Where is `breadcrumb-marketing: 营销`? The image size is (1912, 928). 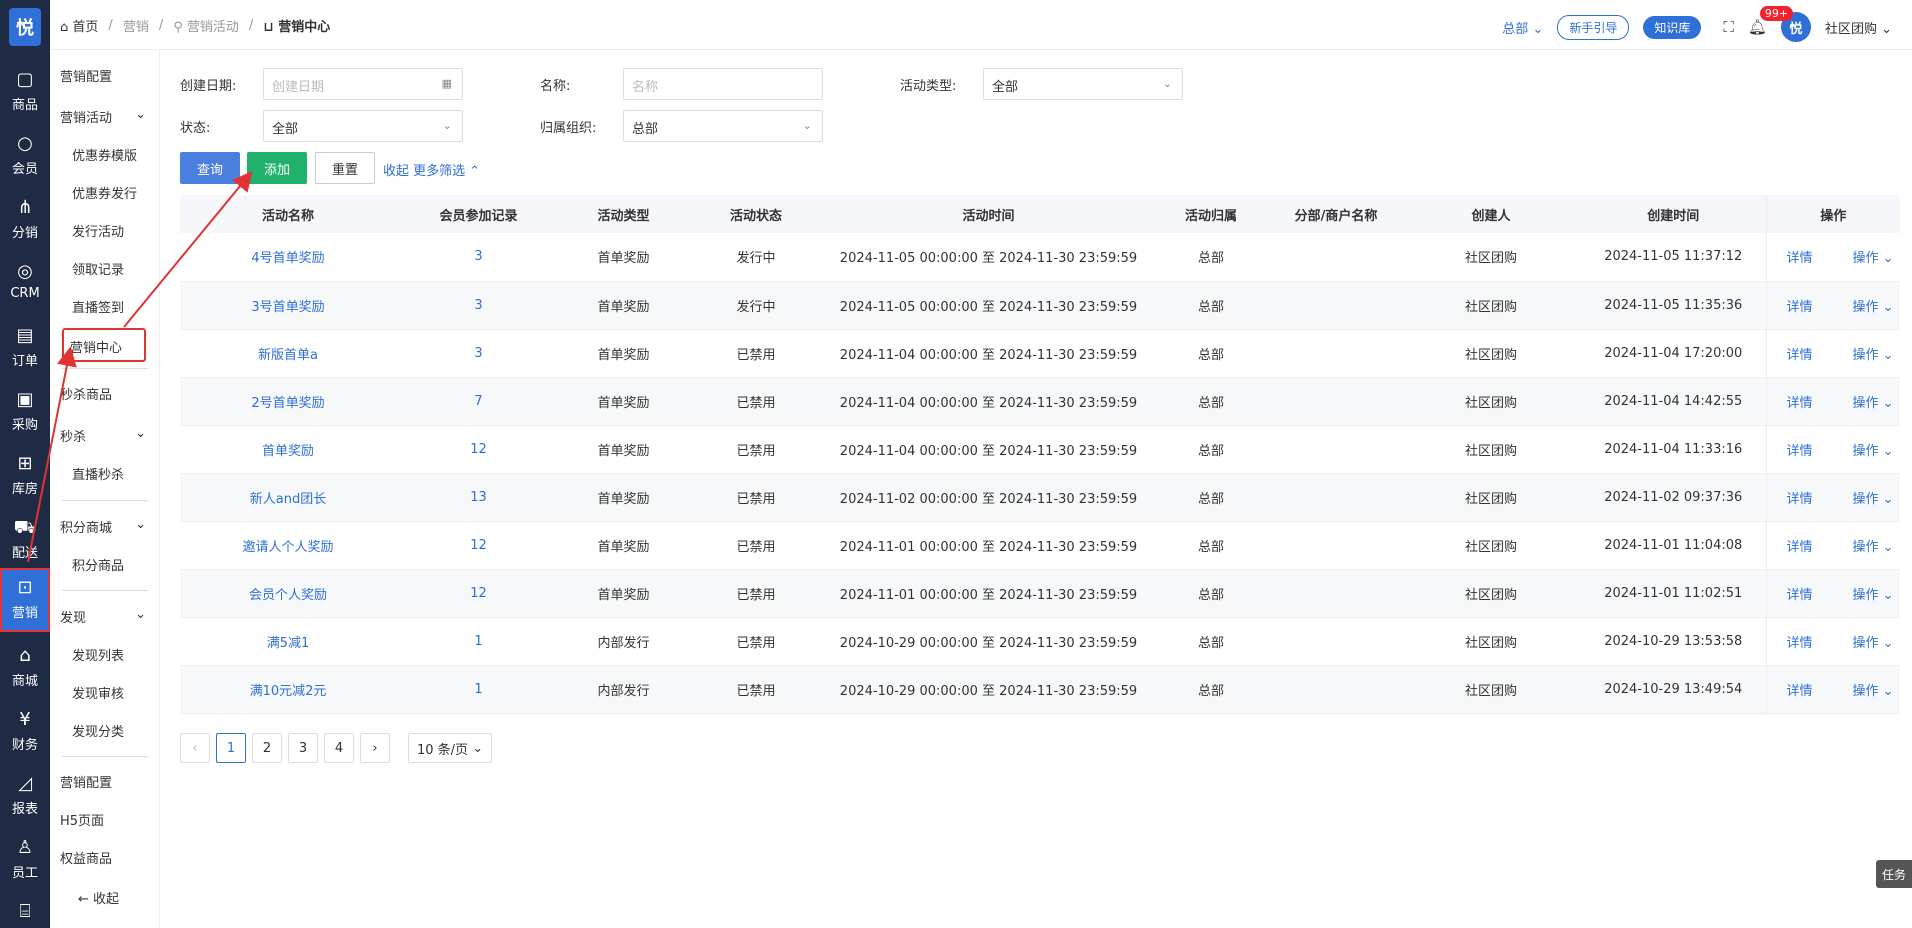 breadcrumb-marketing: 营销 is located at coordinates (136, 25).